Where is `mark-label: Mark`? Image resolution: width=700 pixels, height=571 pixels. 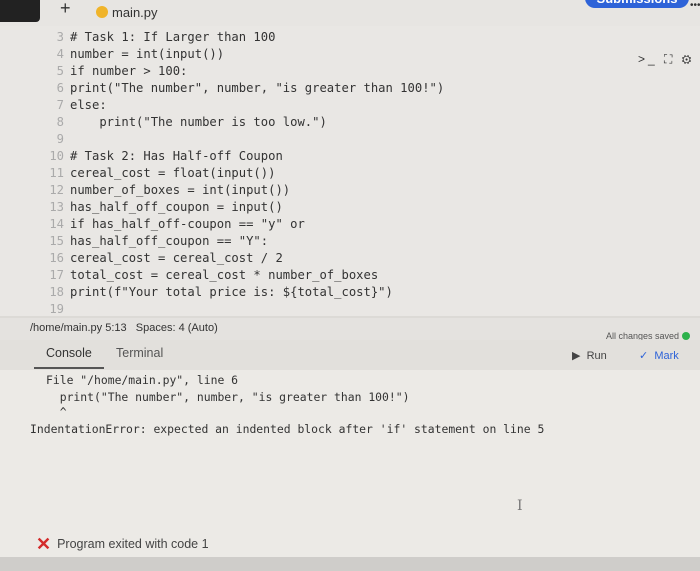
mark-label: Mark is located at coordinates (666, 356).